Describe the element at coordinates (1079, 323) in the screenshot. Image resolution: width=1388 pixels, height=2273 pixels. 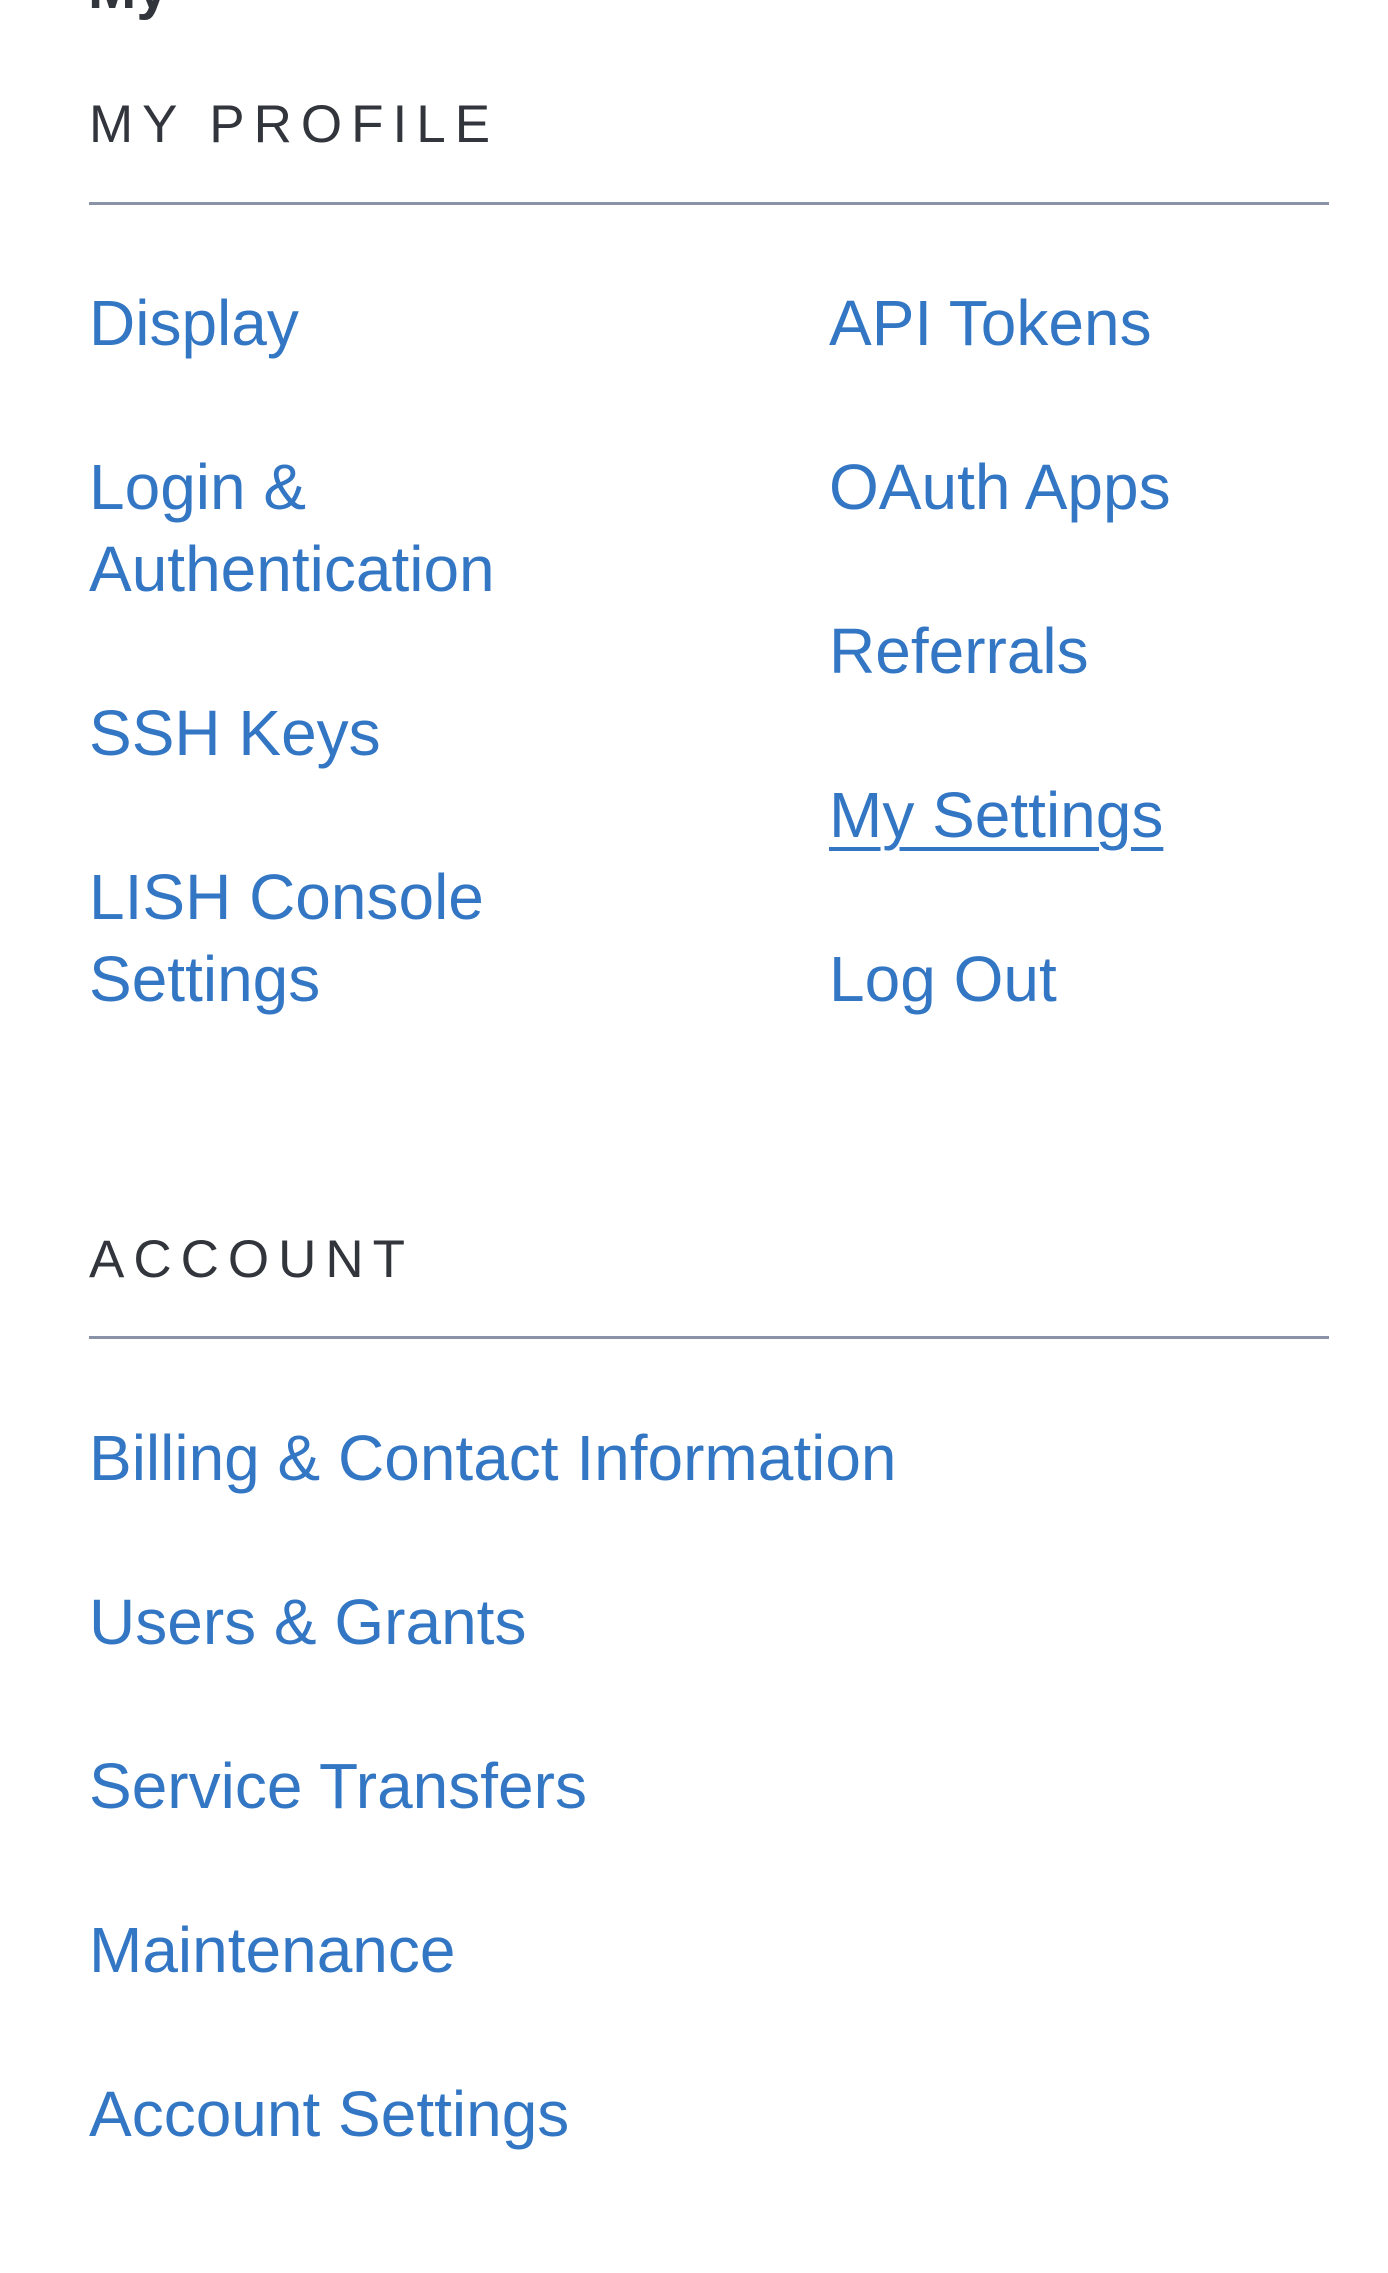
I see `api-tokens-link: API Tokens` at that location.